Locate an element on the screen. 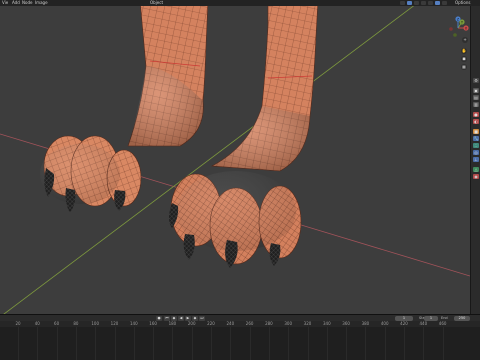 This screenshot has height=360, width=480. camera-view-icon: ◼ is located at coordinates (464, 59).